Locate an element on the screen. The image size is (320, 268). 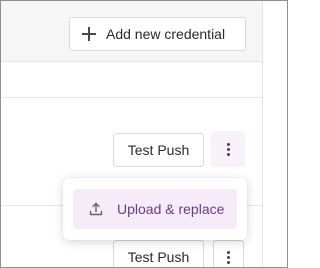
add-new-credential-button: Add new credential is located at coordinates (157, 34).